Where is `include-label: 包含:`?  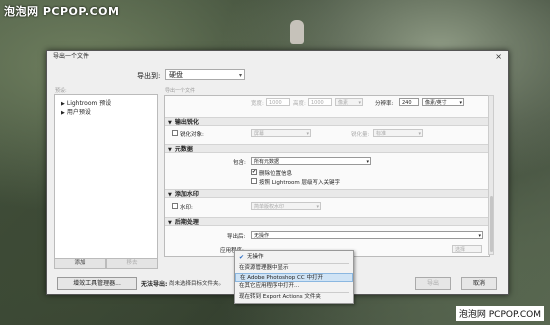 include-label: 包含: is located at coordinates (239, 163).